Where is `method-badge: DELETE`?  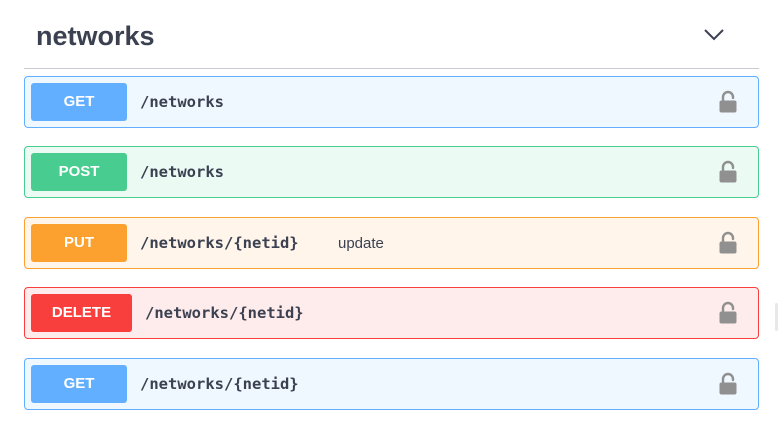 method-badge: DELETE is located at coordinates (81, 313).